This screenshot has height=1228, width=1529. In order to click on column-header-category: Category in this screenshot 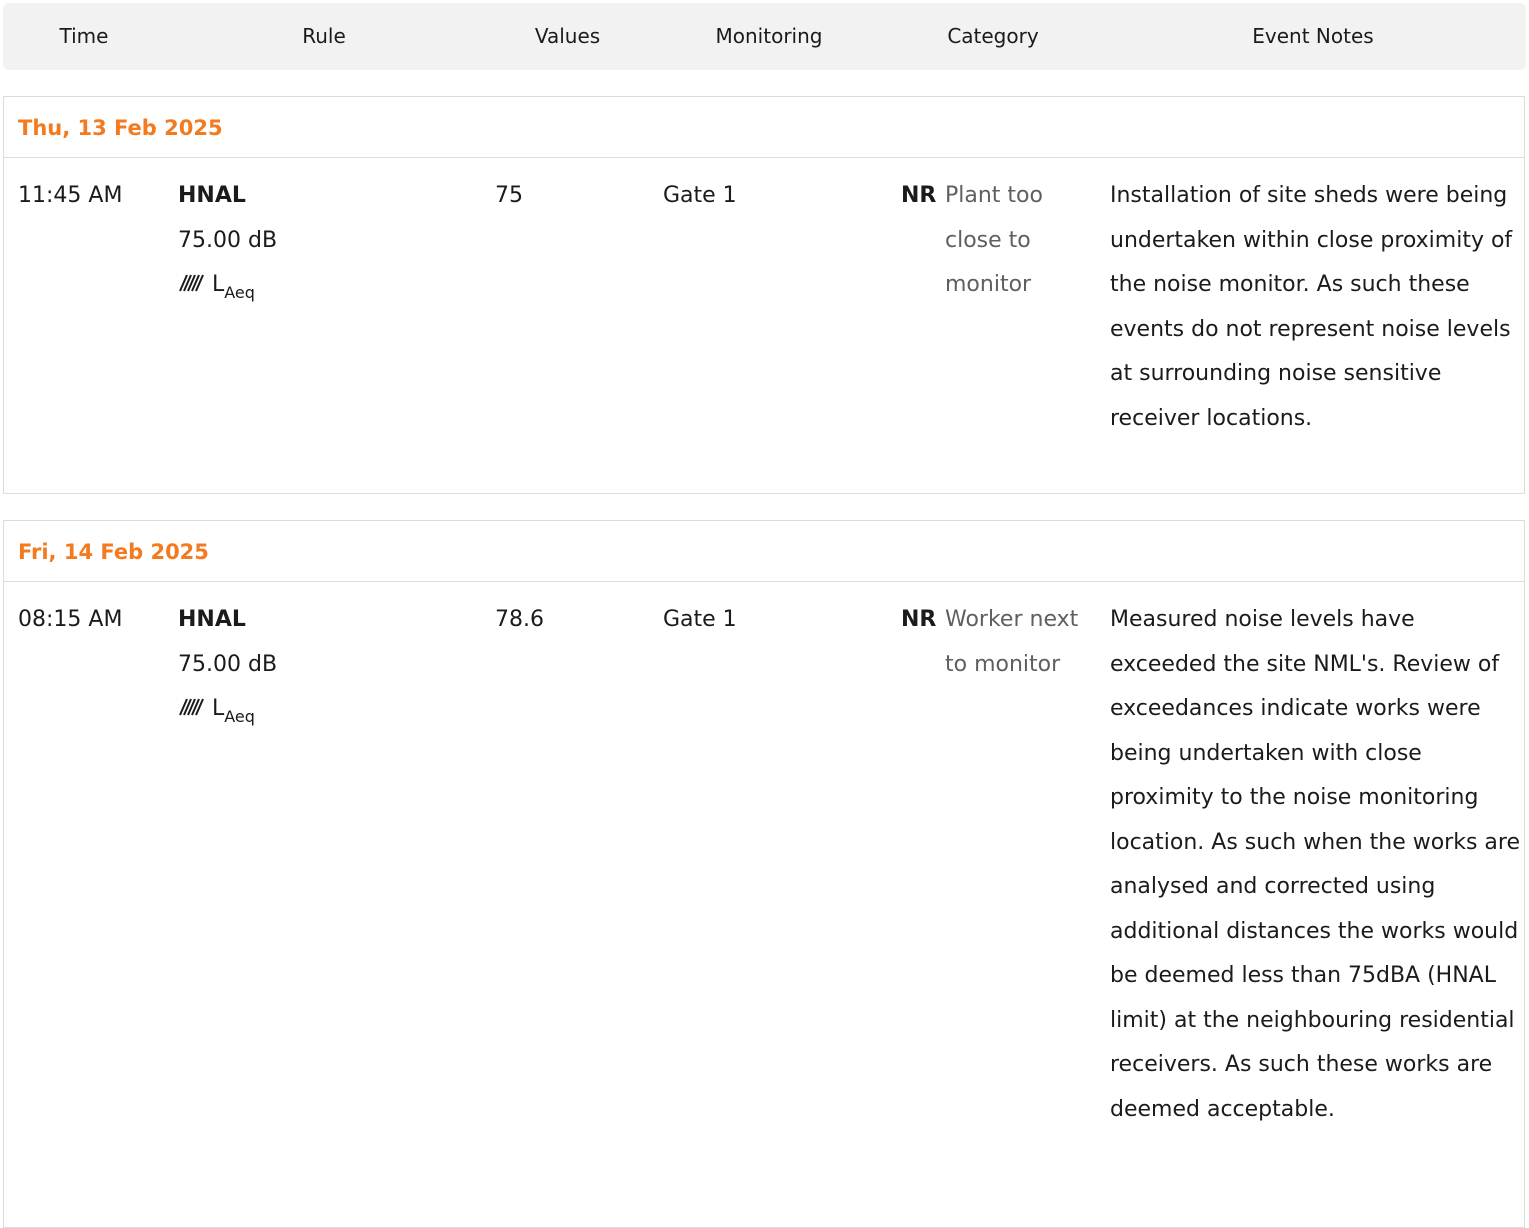, I will do `click(993, 36)`.